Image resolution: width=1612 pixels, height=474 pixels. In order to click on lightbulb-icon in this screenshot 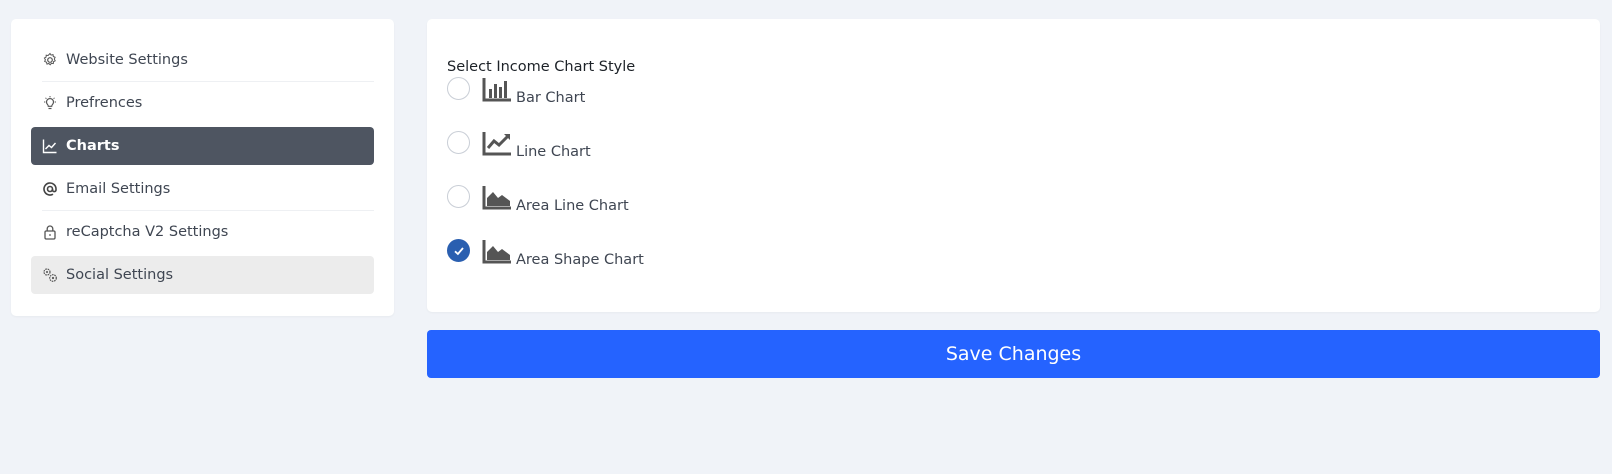, I will do `click(50, 103)`.